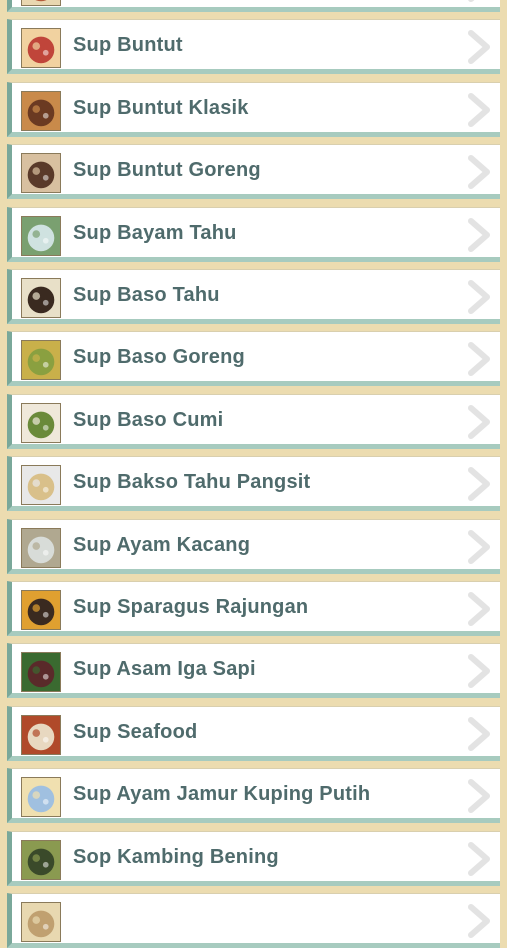 This screenshot has height=948, width=507. I want to click on list-item: Sup Baso Cumi, so click(253, 421).